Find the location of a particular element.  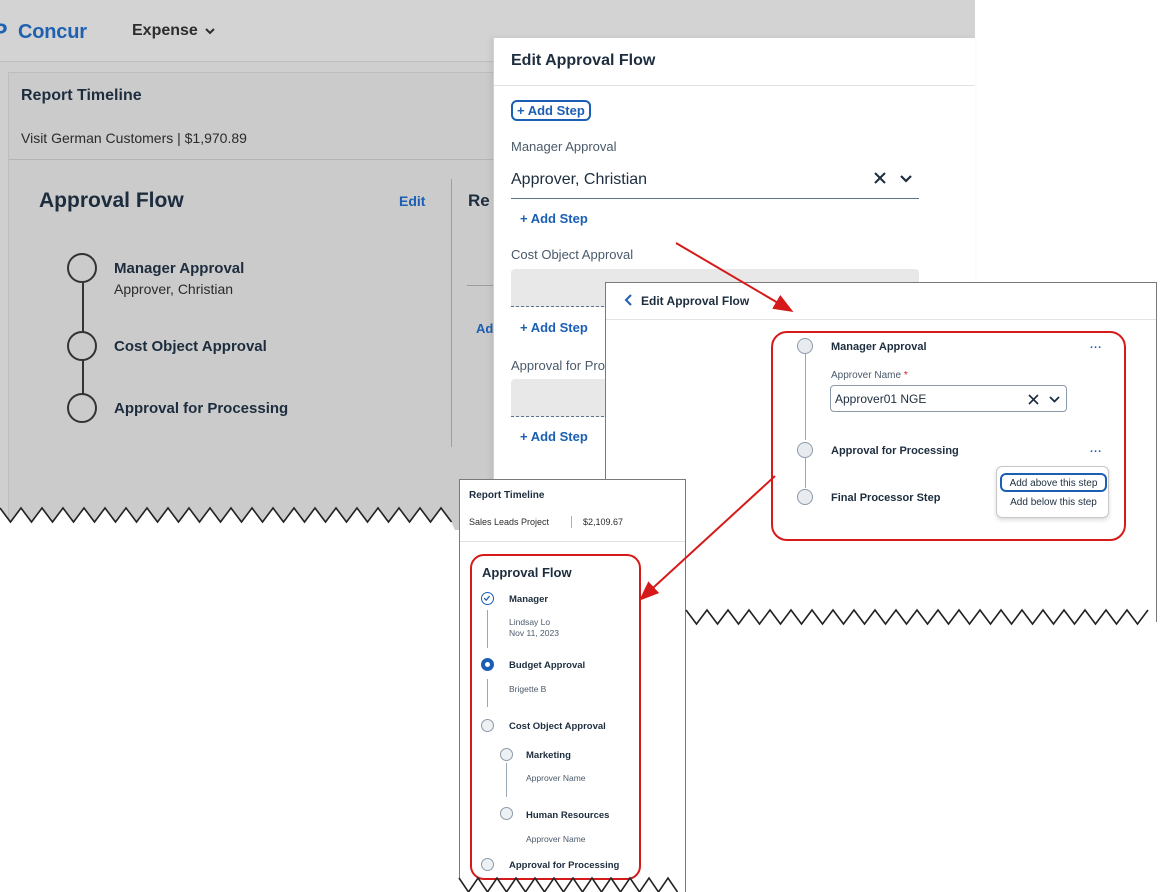

approver-name-label: Approver Name * is located at coordinates (869, 375).